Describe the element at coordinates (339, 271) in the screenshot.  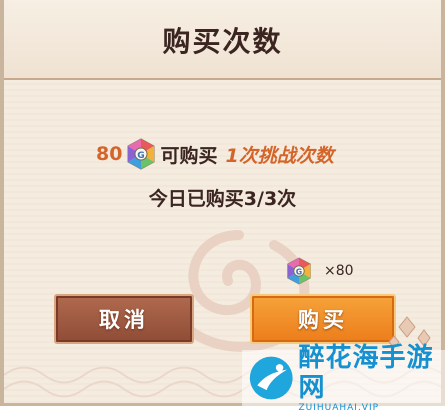
I see `cost-quantity: ×80` at that location.